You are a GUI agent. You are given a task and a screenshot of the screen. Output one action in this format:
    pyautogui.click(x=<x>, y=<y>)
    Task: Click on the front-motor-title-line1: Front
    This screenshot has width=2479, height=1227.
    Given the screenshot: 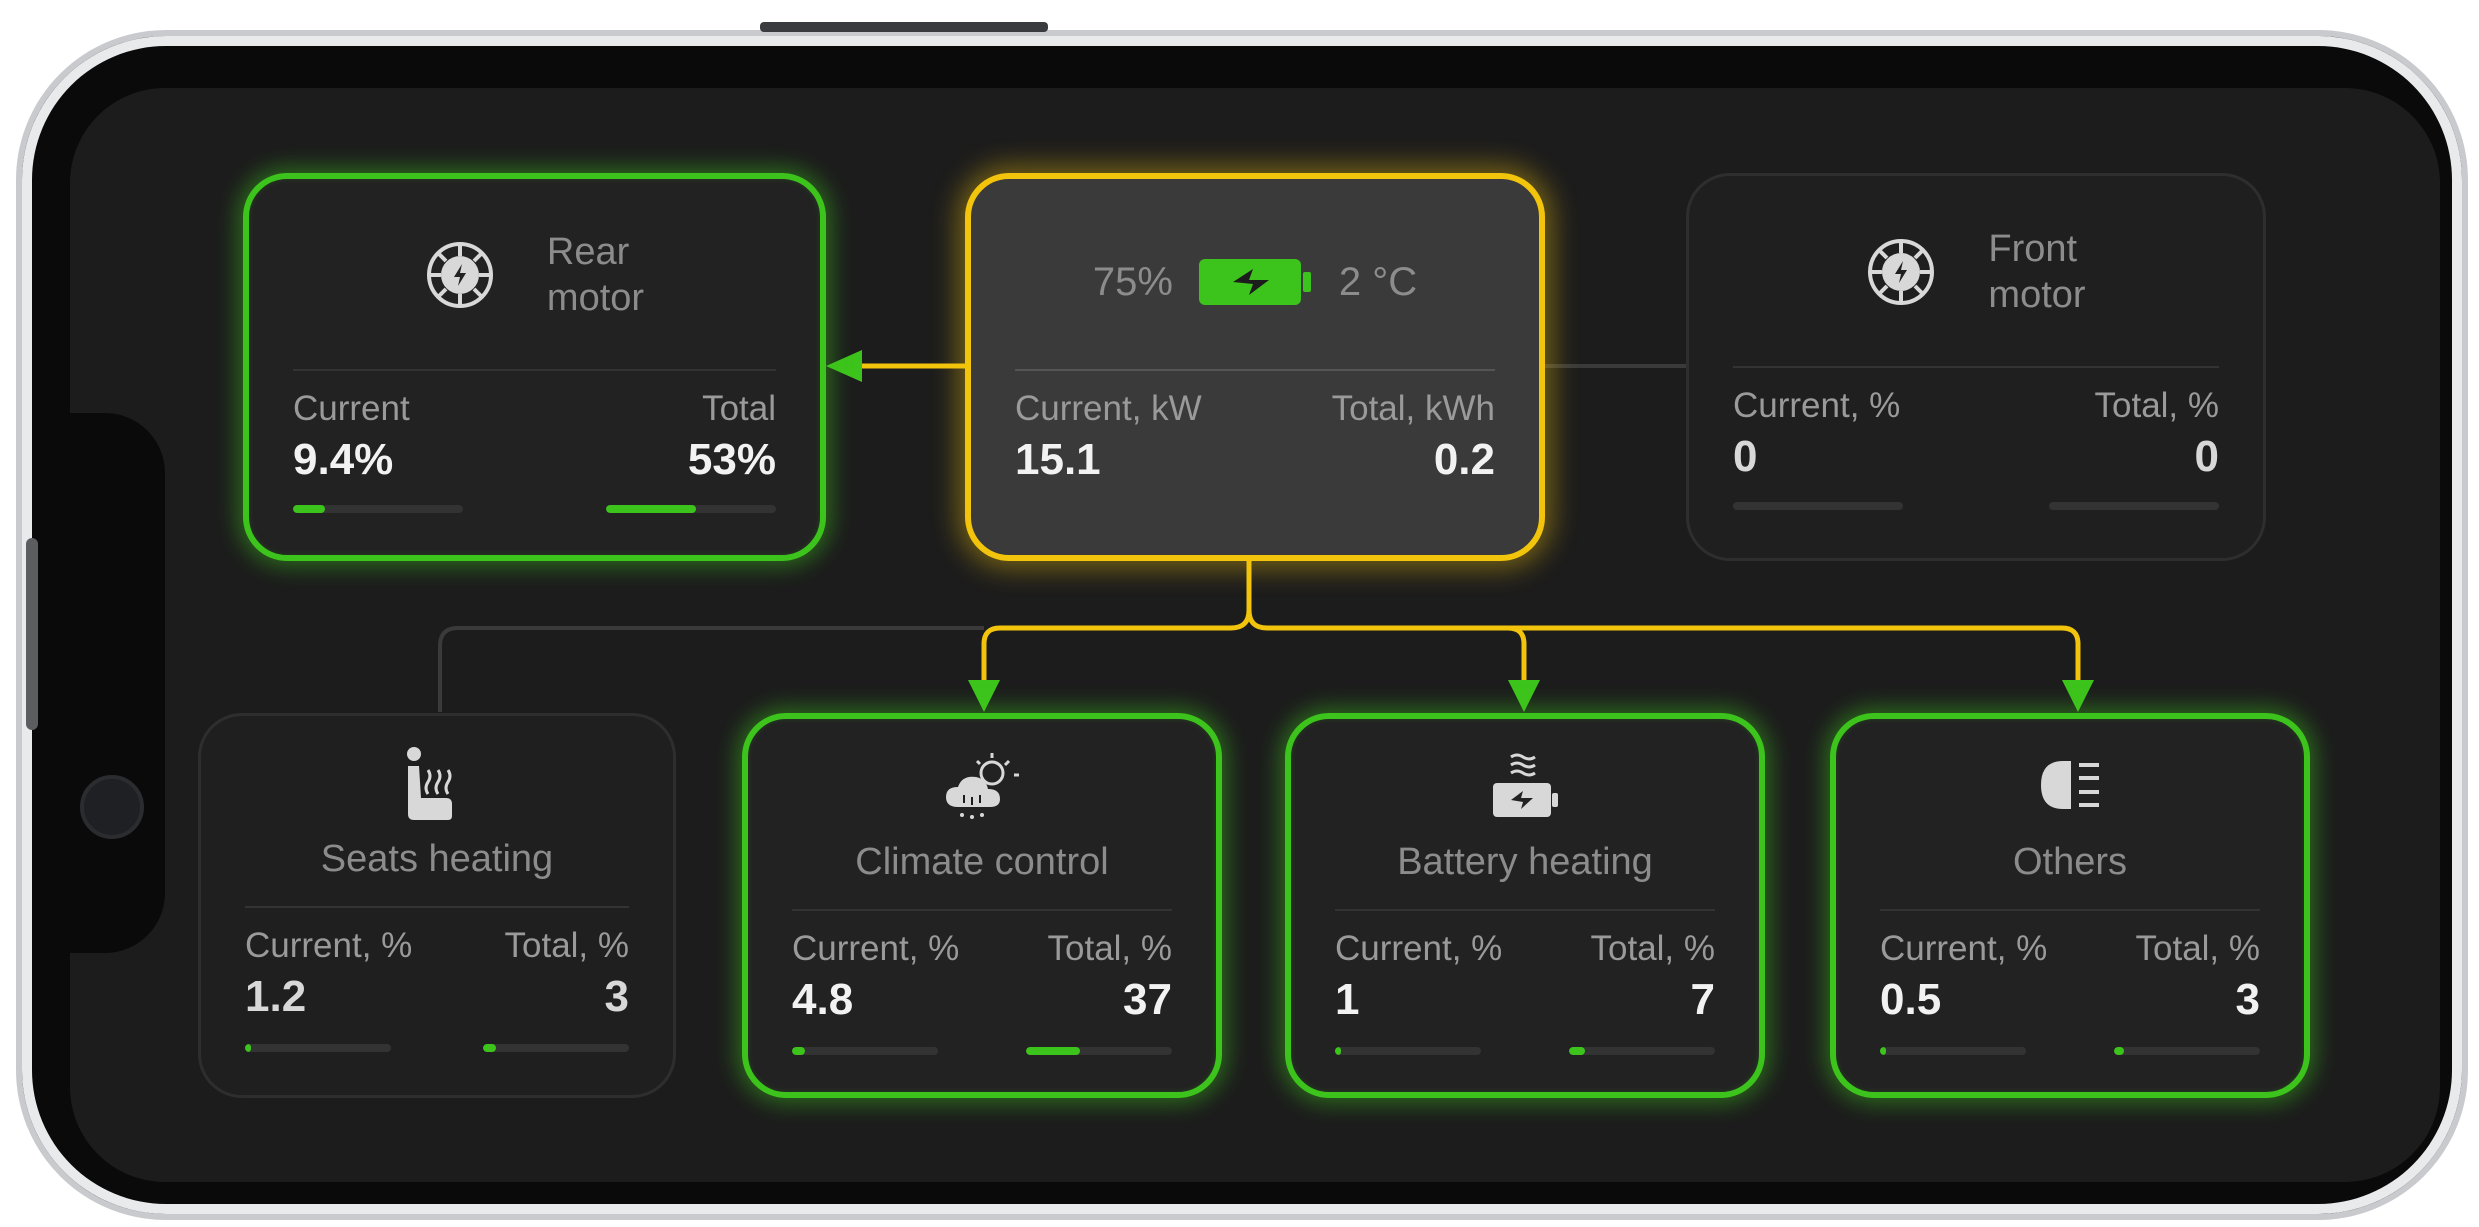 What is the action you would take?
    pyautogui.click(x=2033, y=249)
    